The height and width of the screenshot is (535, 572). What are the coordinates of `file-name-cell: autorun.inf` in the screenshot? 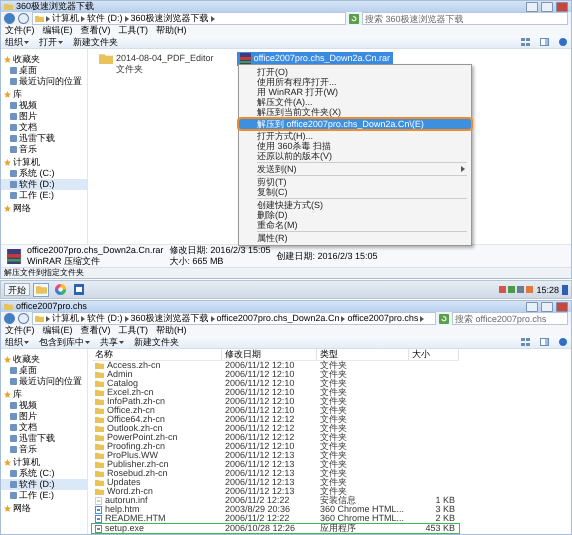 It's located at (157, 500).